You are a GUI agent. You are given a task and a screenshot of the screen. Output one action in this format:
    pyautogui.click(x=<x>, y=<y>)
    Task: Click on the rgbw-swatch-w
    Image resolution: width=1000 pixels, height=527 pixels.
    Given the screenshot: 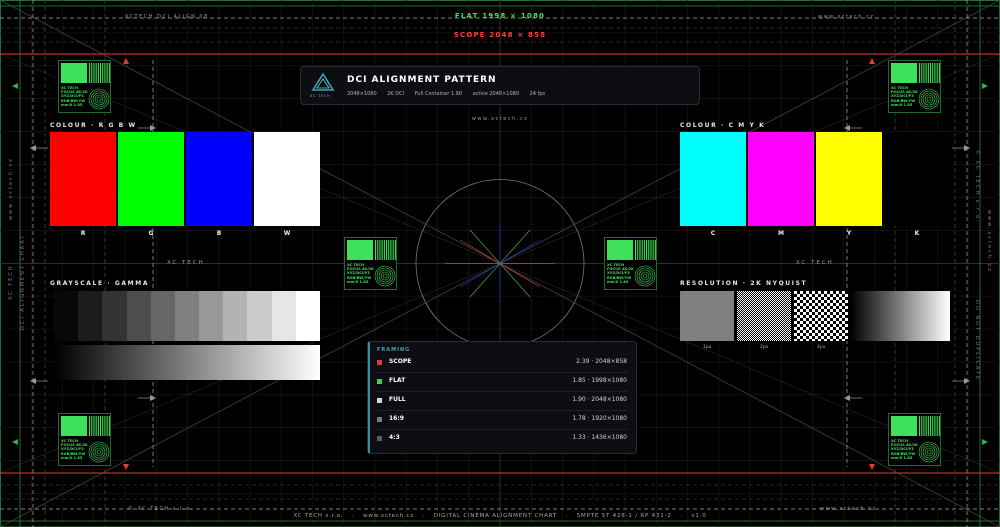 What is the action you would take?
    pyautogui.click(x=287, y=179)
    